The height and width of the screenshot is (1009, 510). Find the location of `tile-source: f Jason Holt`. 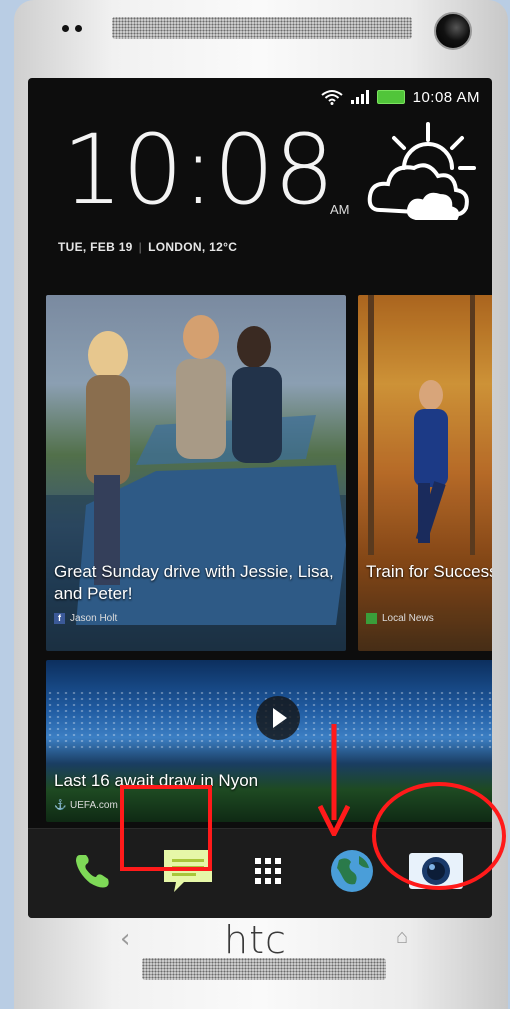

tile-source: f Jason Holt is located at coordinates (85, 618).